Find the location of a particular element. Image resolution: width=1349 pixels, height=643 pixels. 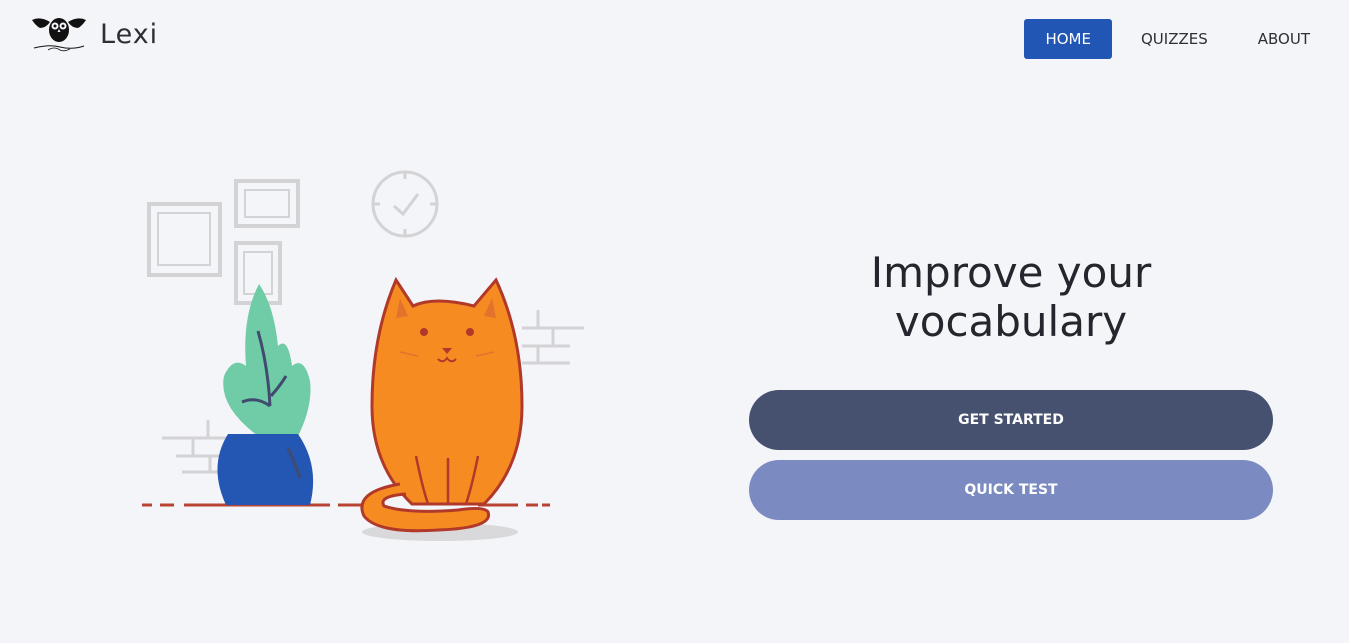

quick-test-button: QUICK TEST is located at coordinates (1011, 490).